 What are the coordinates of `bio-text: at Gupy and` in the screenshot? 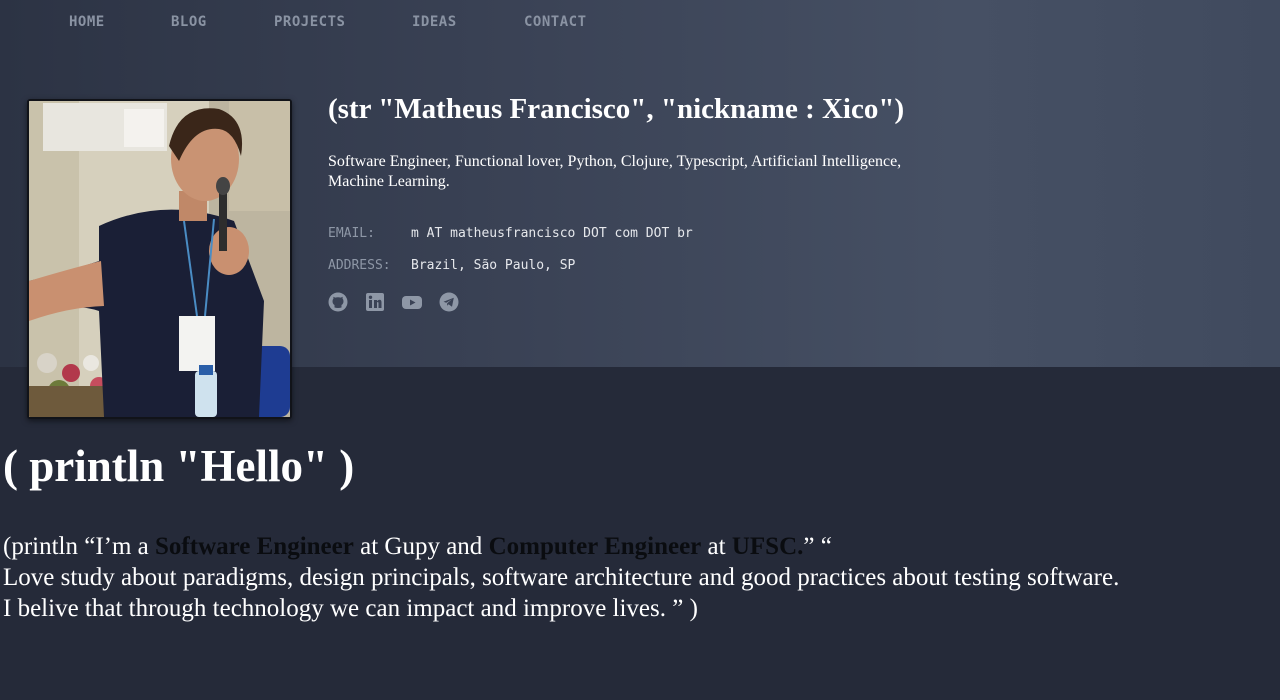 It's located at (421, 546).